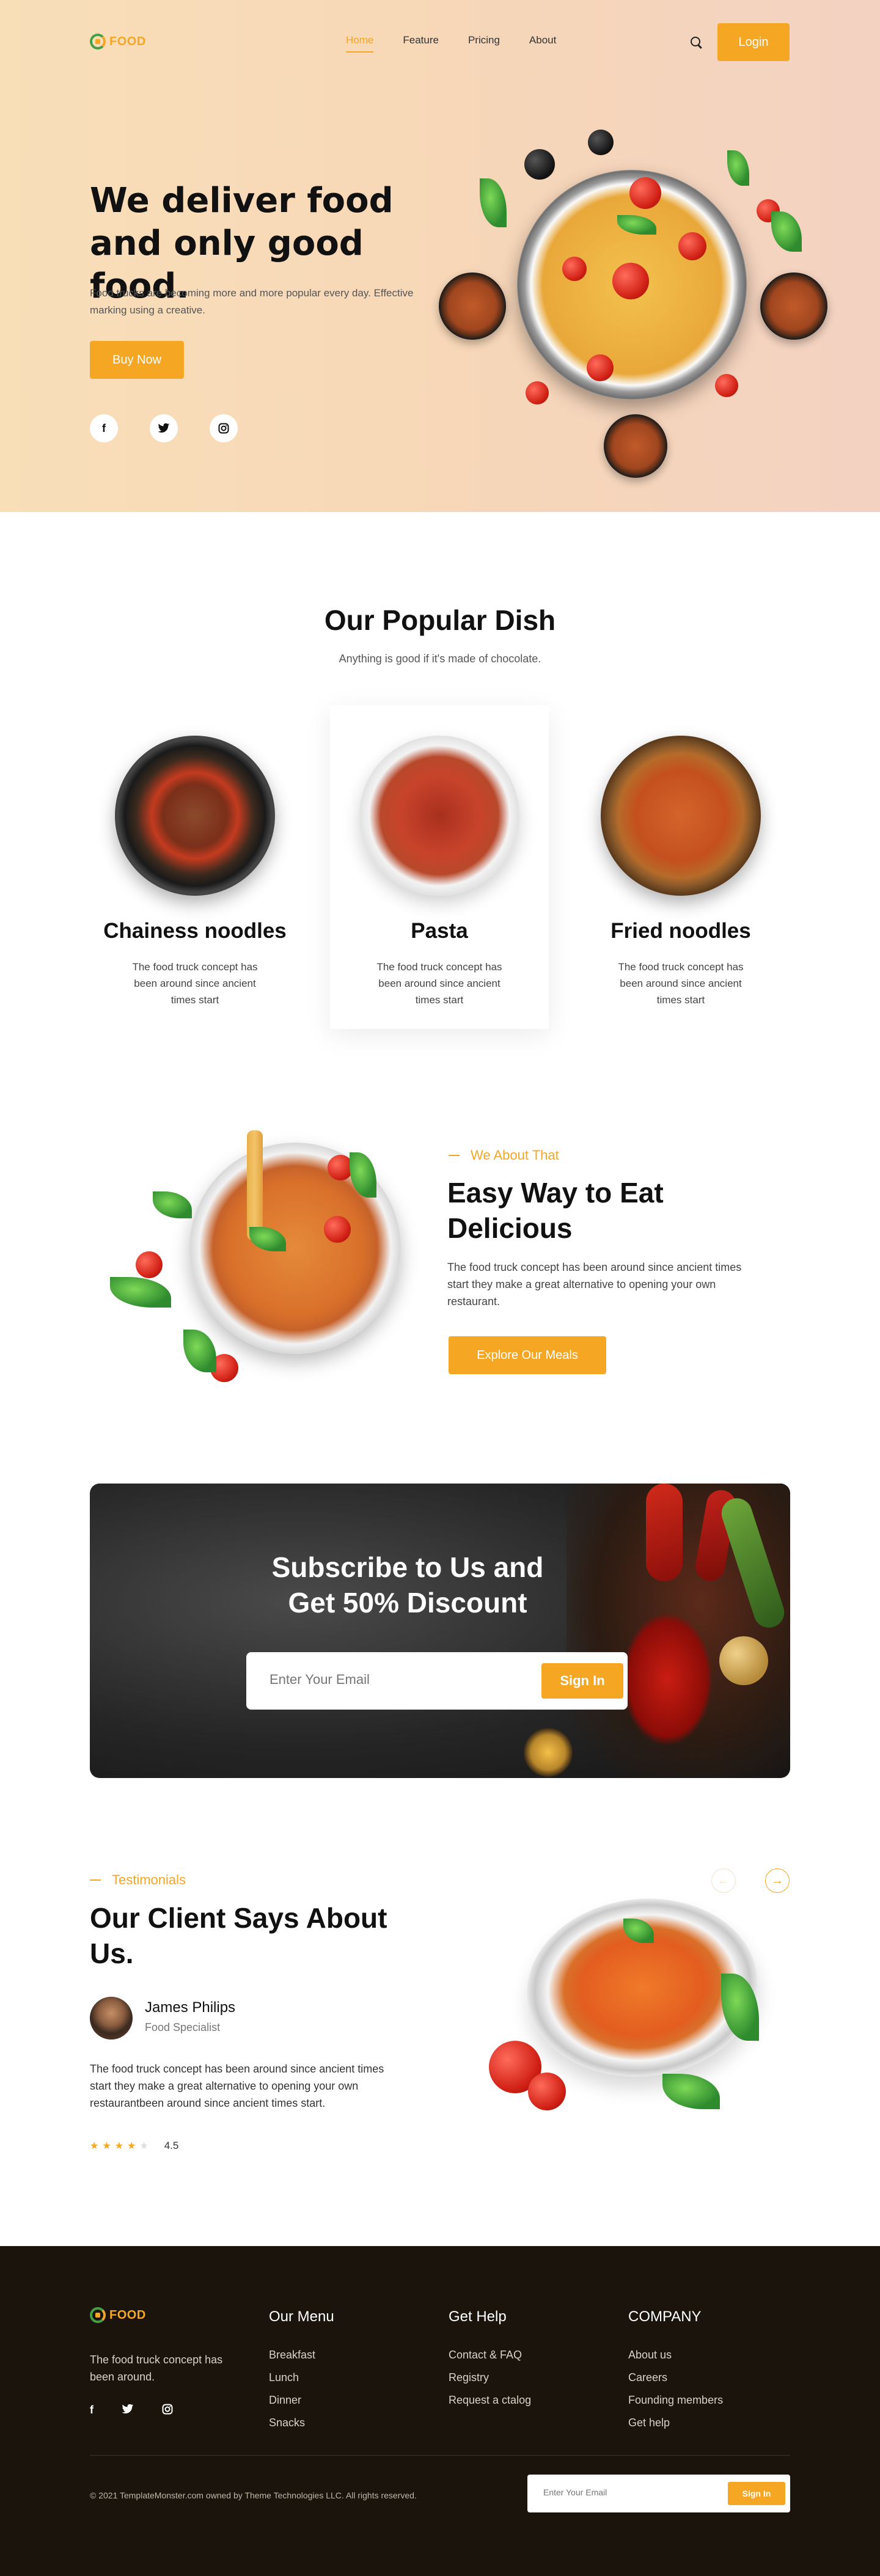  Describe the element at coordinates (754, 42) in the screenshot. I see `login-button: Login` at that location.